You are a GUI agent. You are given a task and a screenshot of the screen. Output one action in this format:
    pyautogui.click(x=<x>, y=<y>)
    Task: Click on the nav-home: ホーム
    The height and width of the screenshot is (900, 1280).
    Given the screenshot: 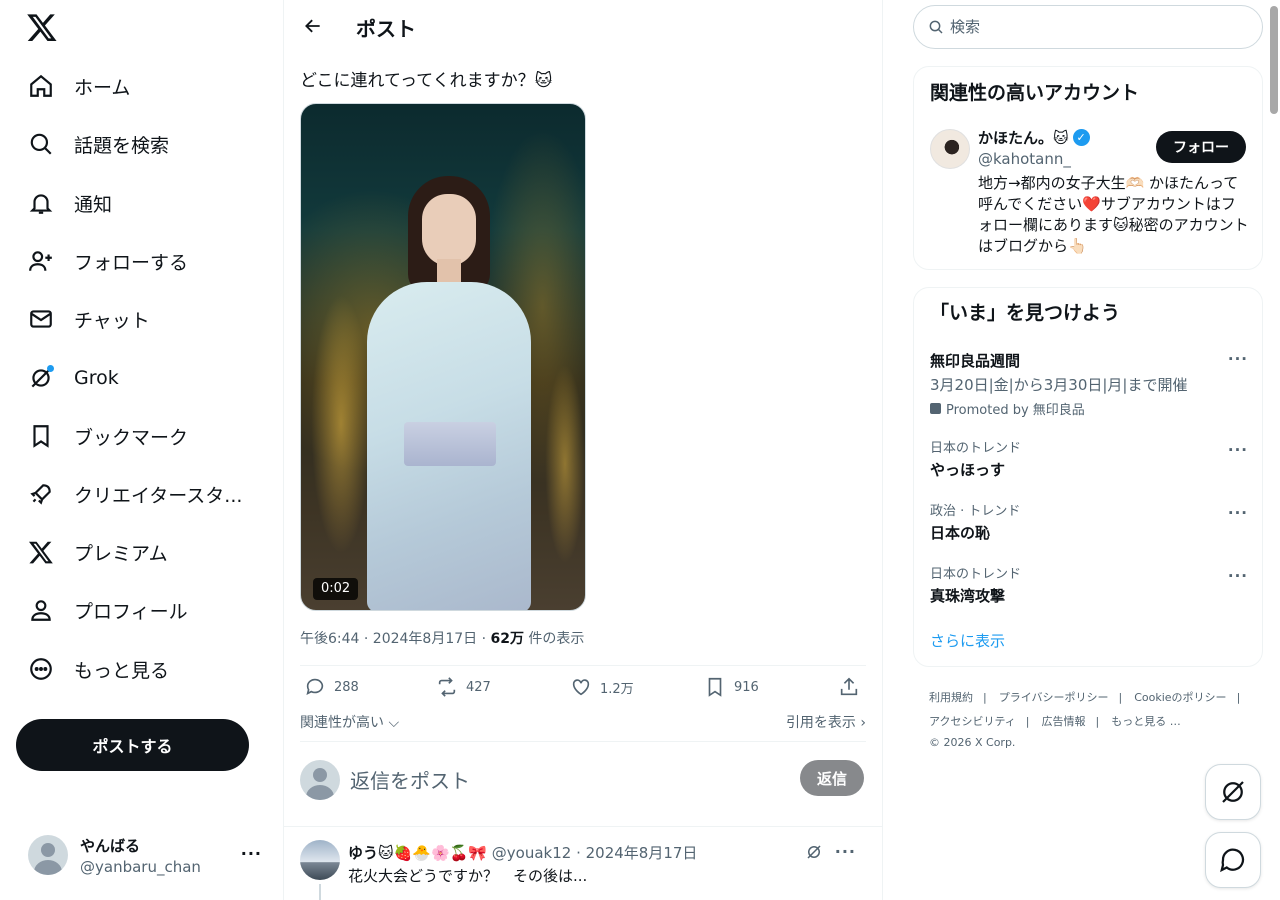 What is the action you would take?
    pyautogui.click(x=141, y=86)
    